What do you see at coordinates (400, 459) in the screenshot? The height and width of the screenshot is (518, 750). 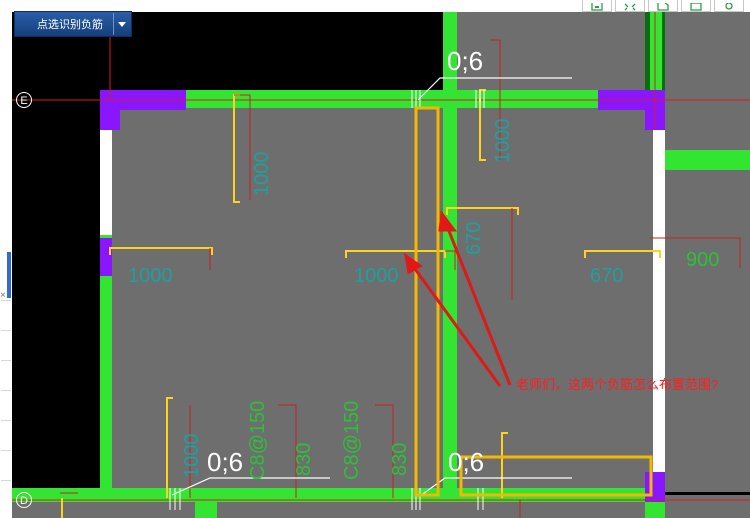 I see `dim-830-b: 830` at bounding box center [400, 459].